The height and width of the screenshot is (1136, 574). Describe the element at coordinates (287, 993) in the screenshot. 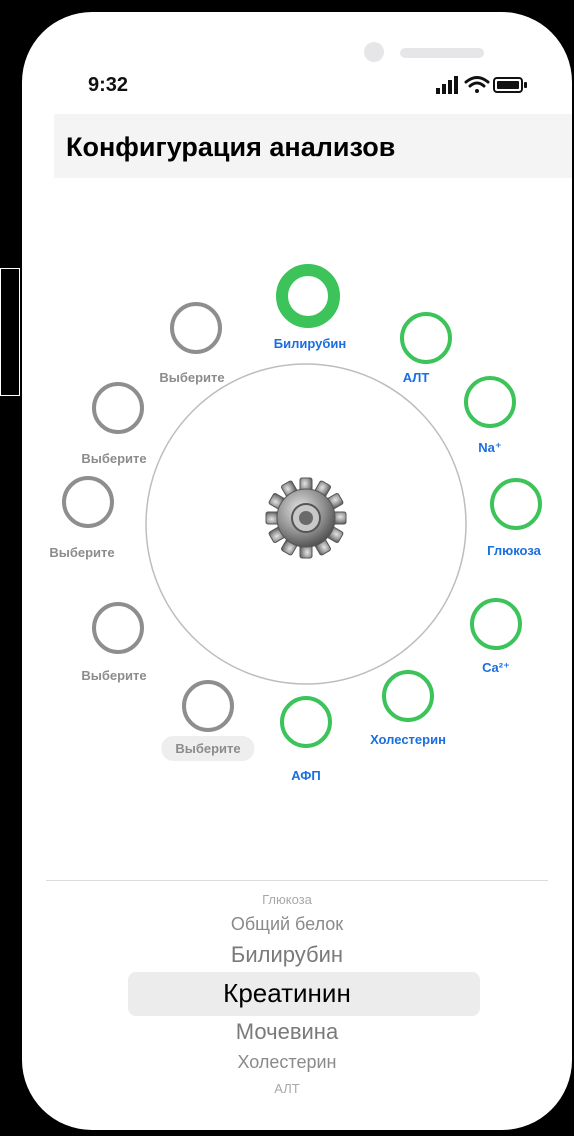

I see `picker-item: Креатинин` at that location.